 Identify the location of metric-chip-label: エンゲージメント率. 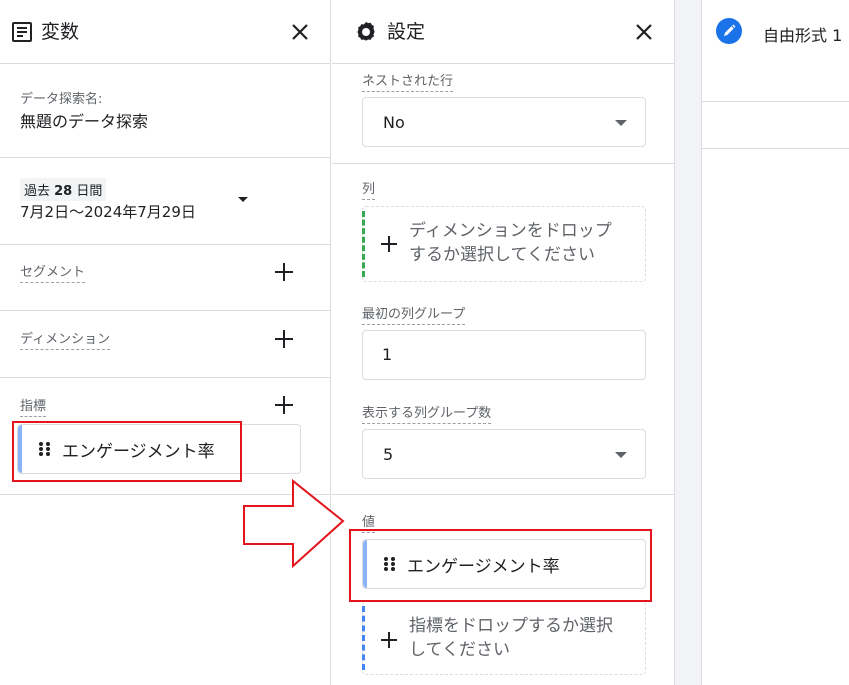
(138, 451).